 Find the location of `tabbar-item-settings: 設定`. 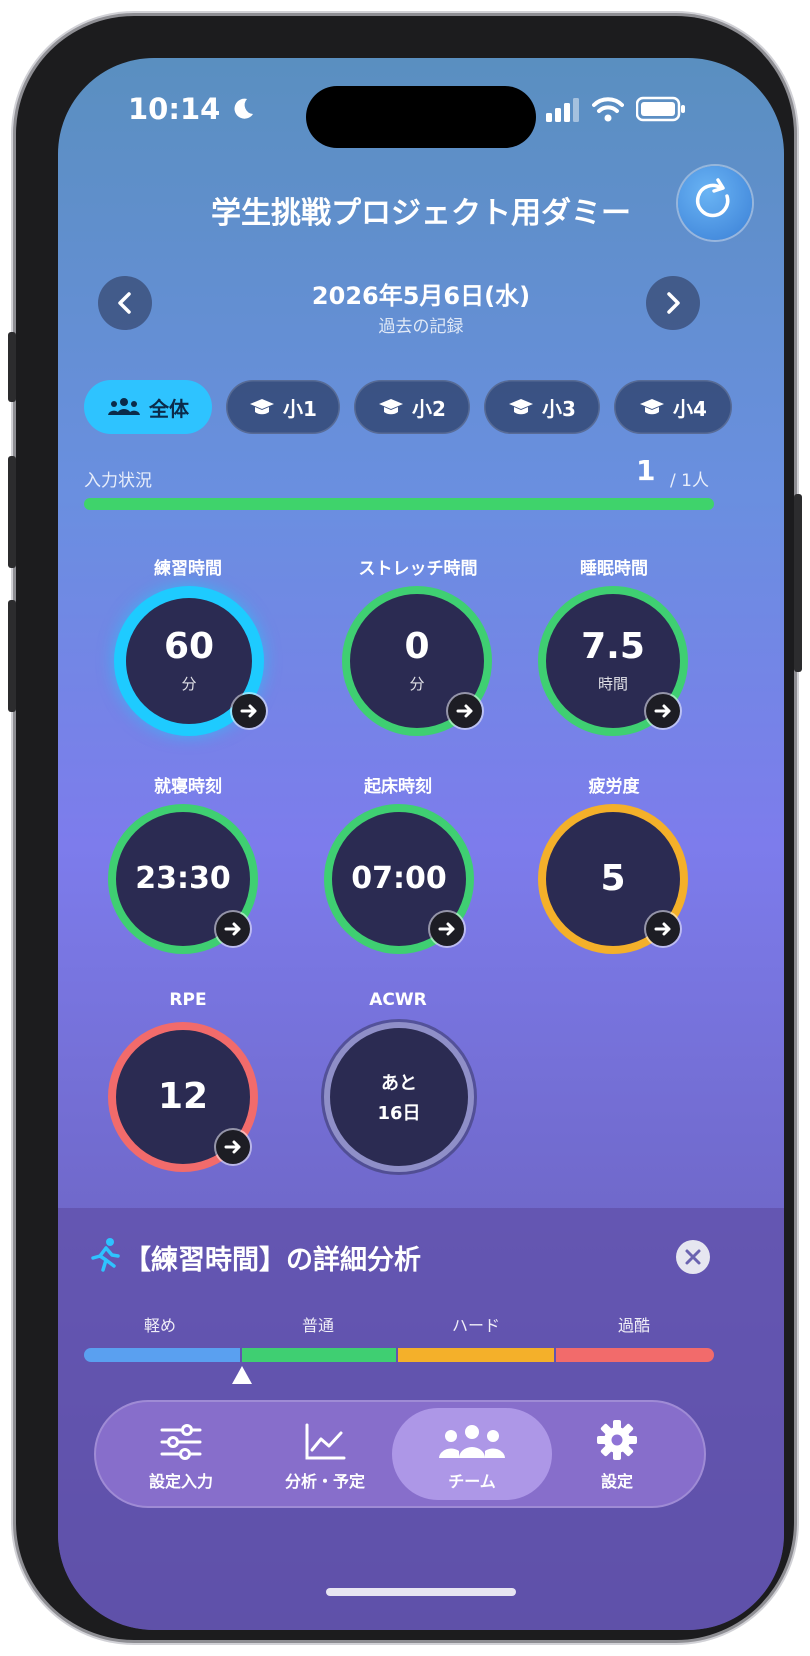

tabbar-item-settings: 設定 is located at coordinates (617, 1455).